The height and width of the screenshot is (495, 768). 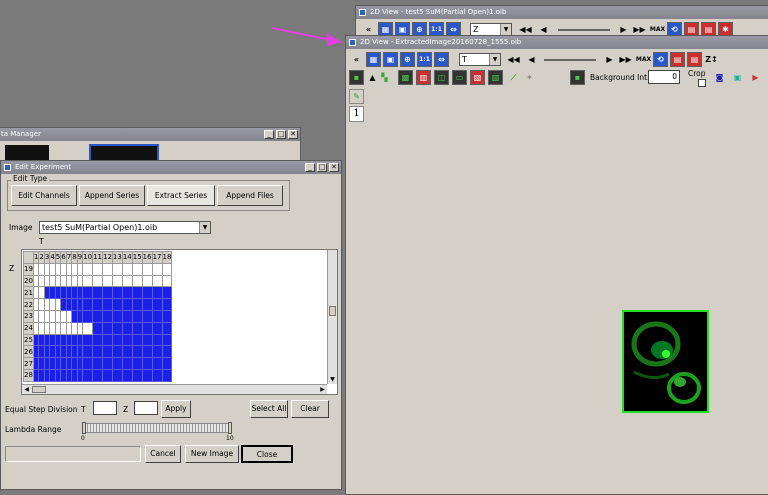 I want to click on back-window-titlebar: 2D View - test5 SuM(Partial Open)1.oib, so click(x=562, y=12).